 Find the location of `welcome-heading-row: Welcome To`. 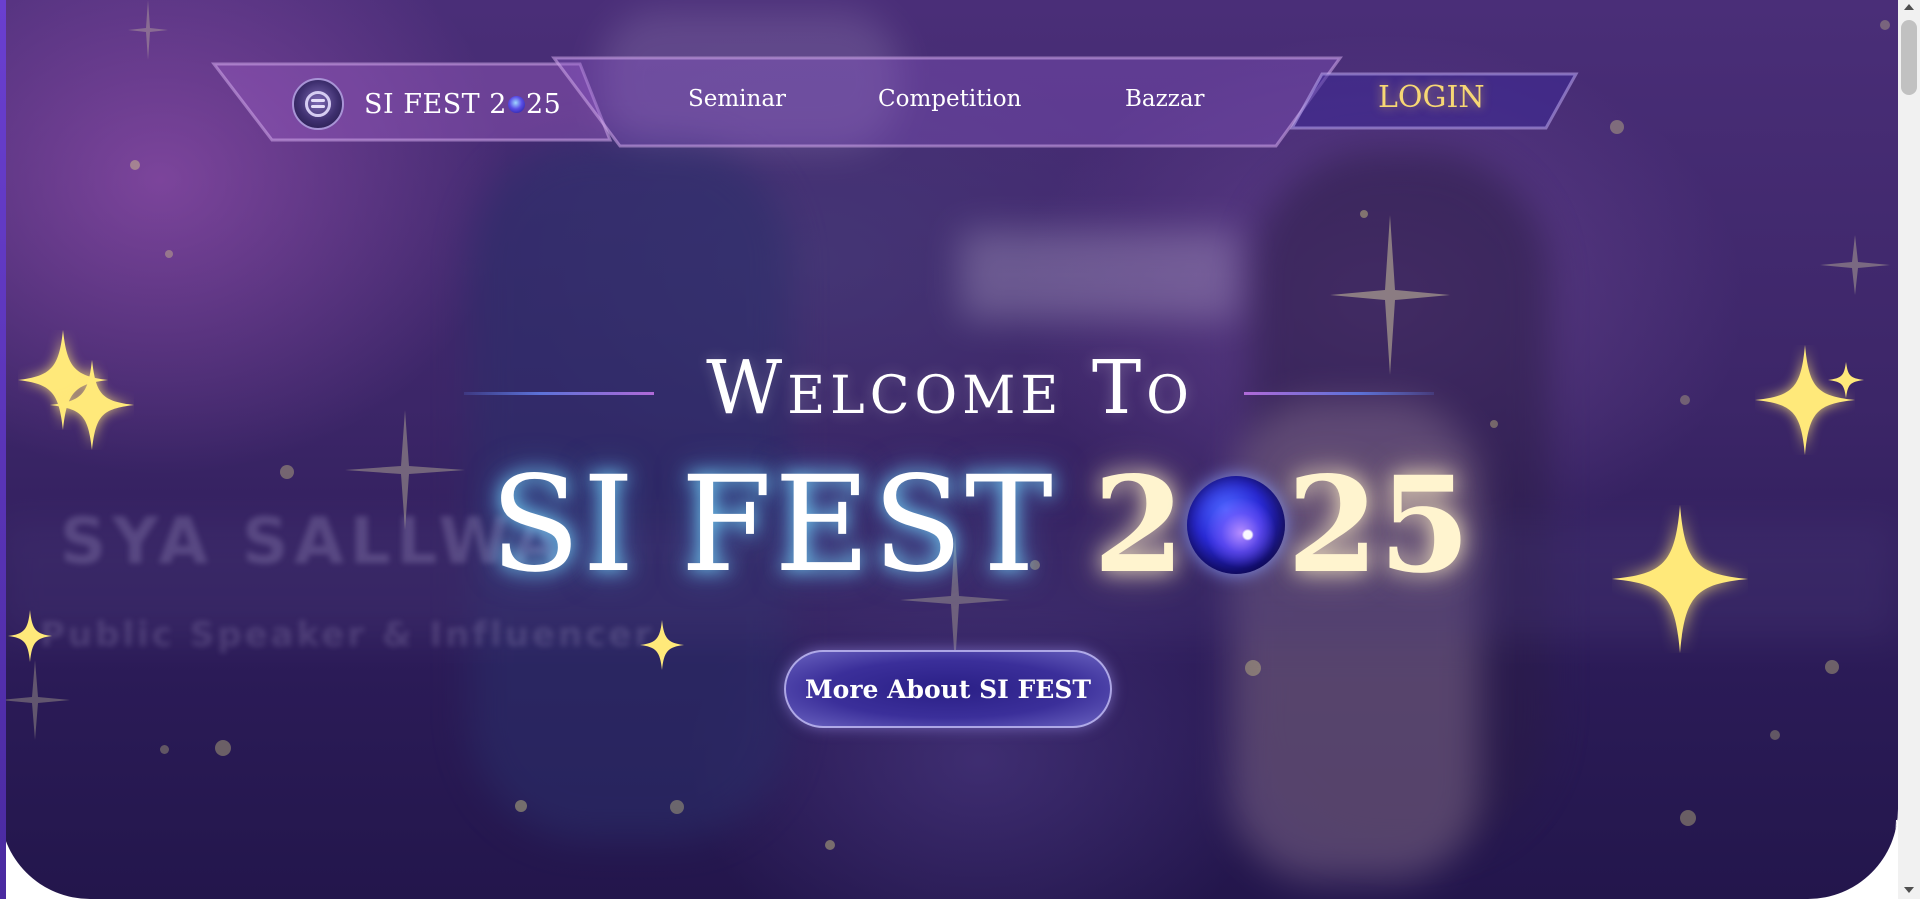

welcome-heading-row: Welcome To is located at coordinates (960, 390).